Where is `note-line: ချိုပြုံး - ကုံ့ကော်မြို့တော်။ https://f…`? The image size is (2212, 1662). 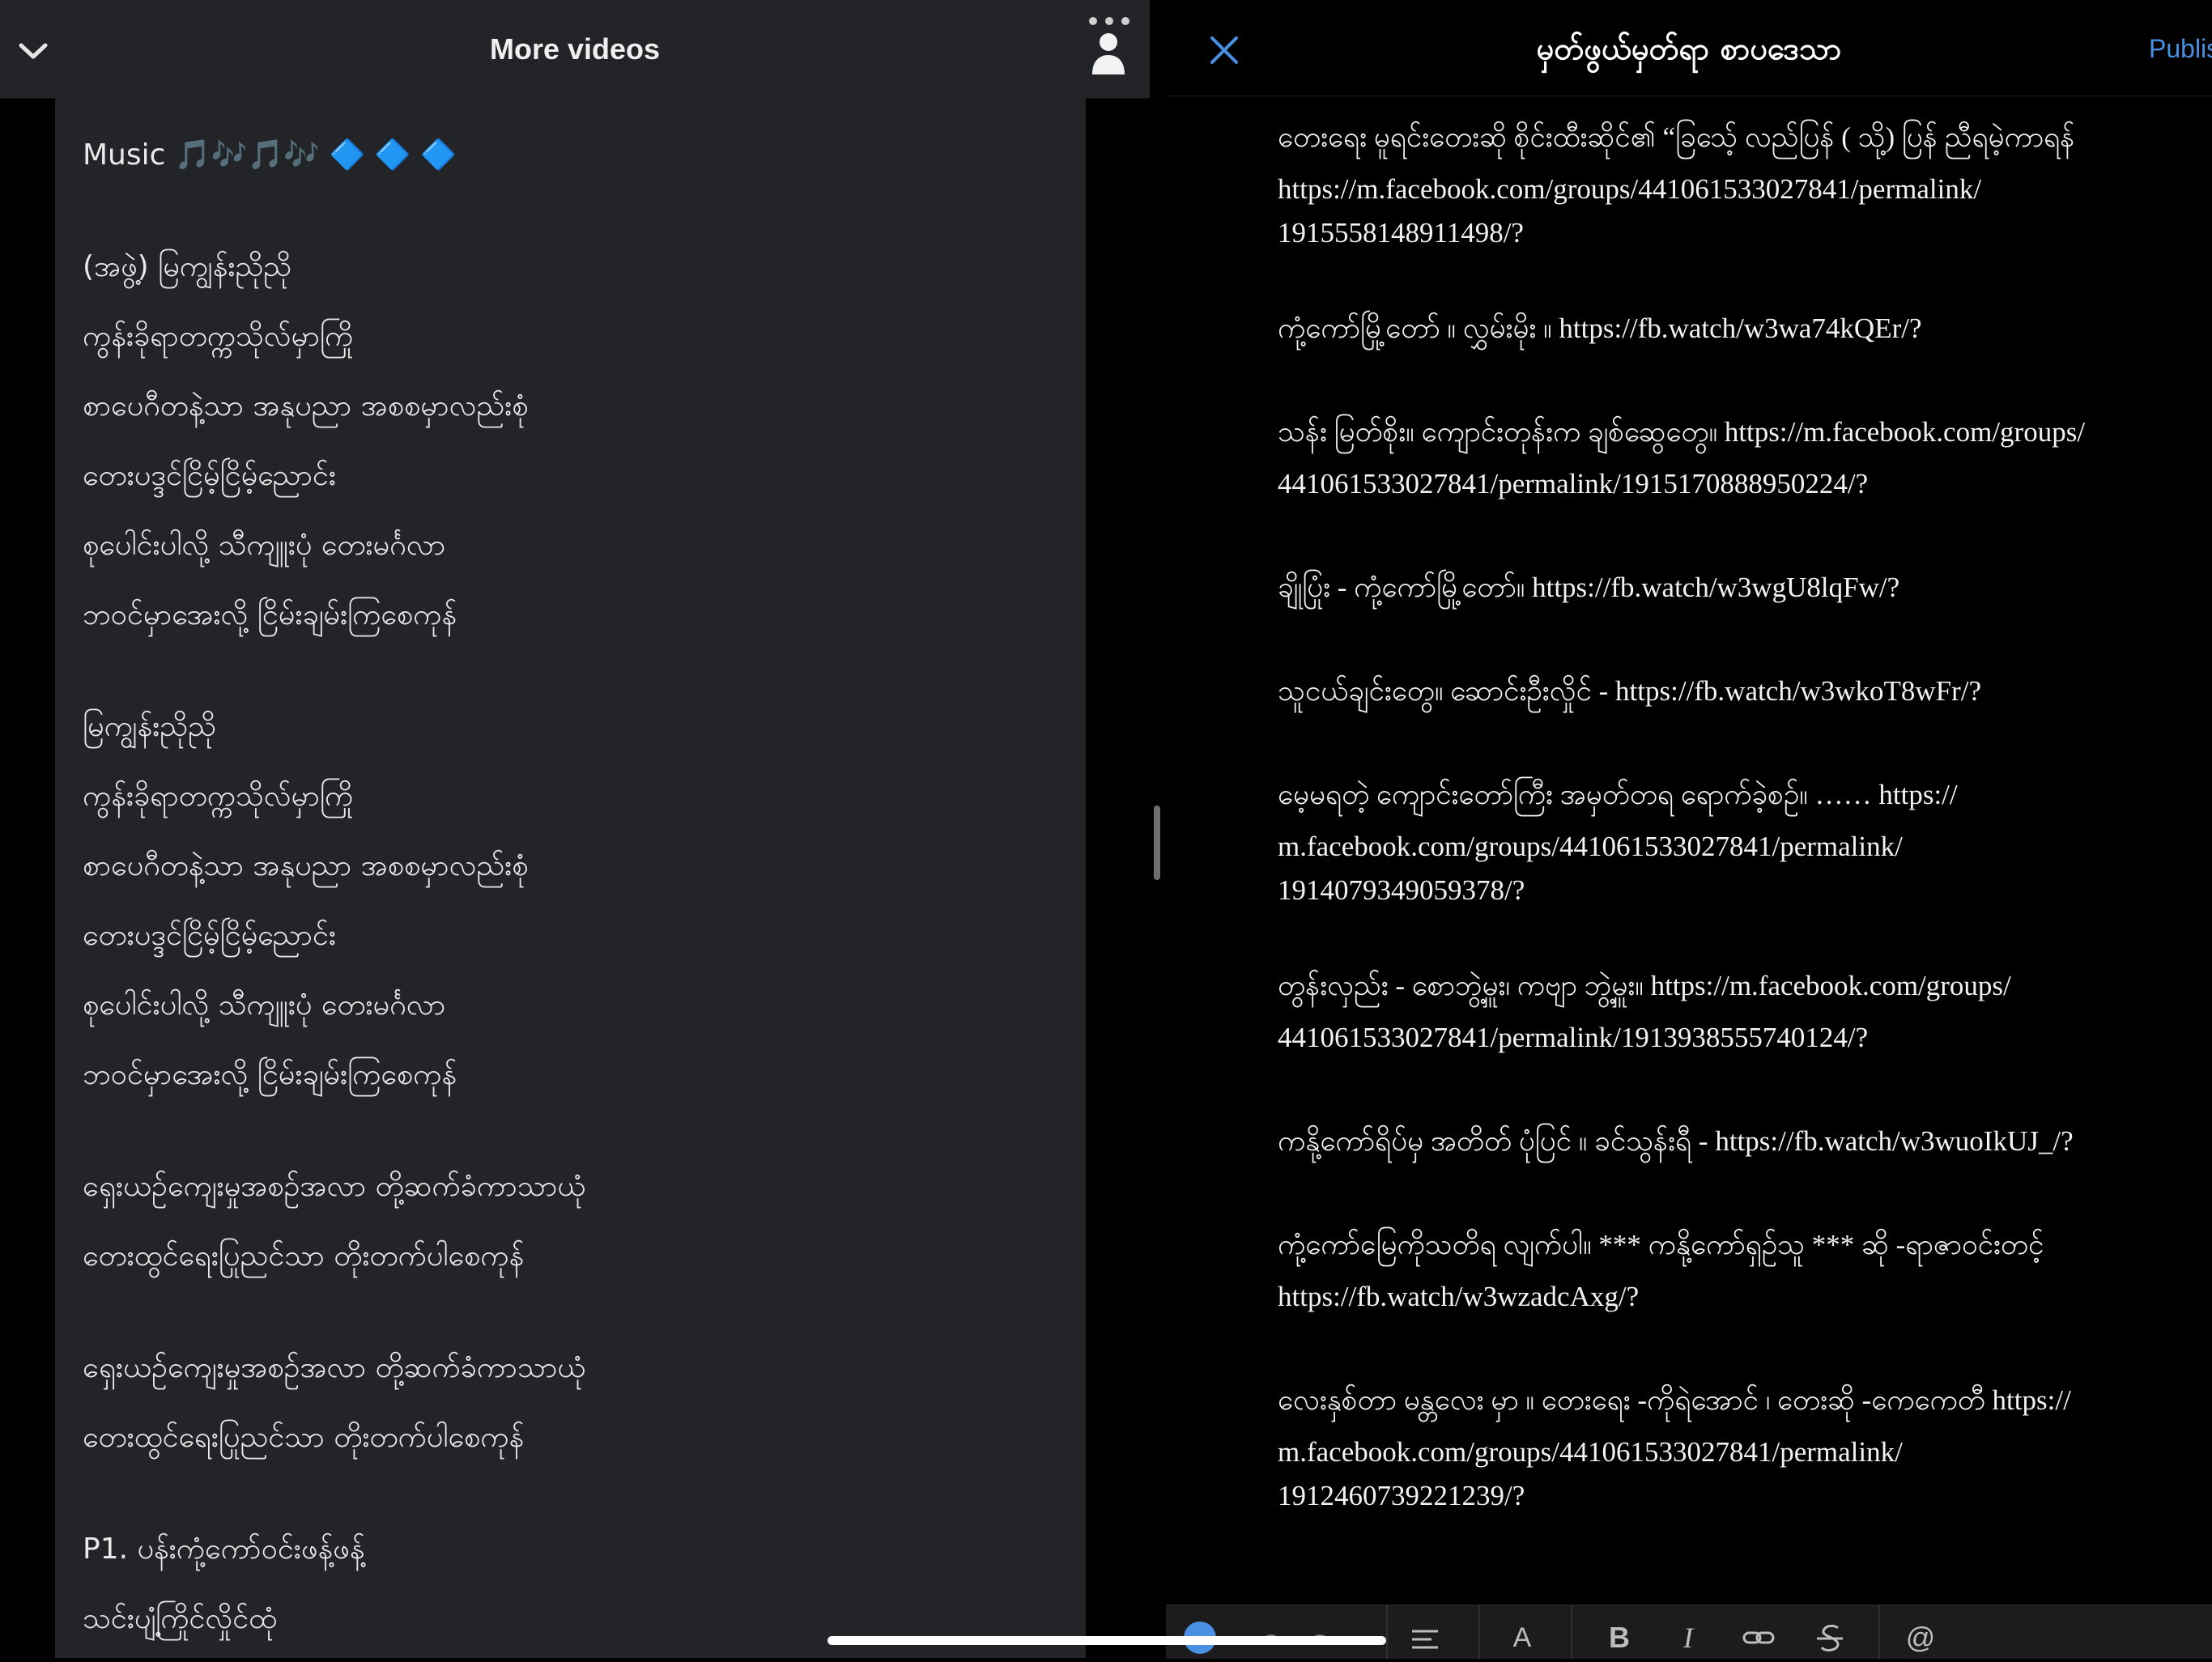
note-line: ချိုပြုံး - ကုံ့ကော်မြို့တော်။ https://f… is located at coordinates (1589, 587).